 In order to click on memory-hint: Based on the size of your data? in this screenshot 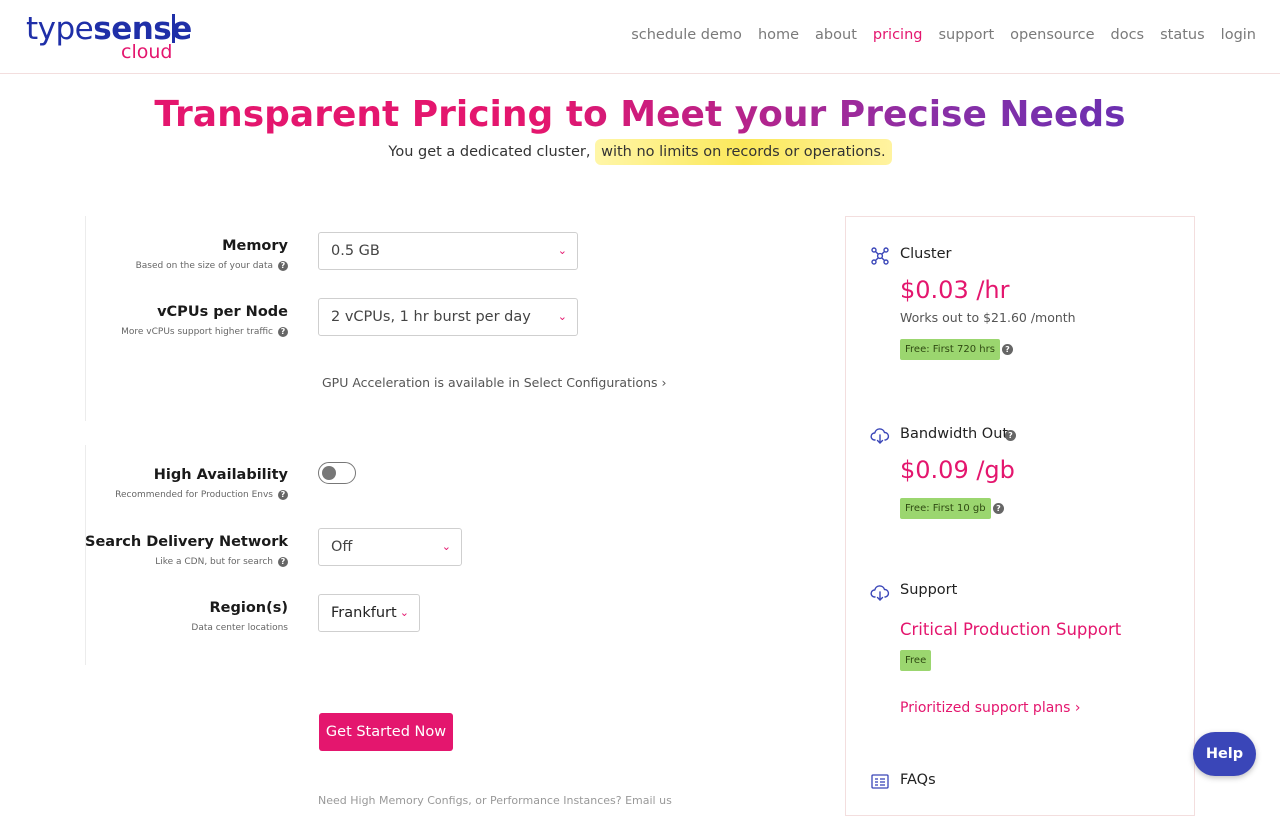, I will do `click(212, 266)`.